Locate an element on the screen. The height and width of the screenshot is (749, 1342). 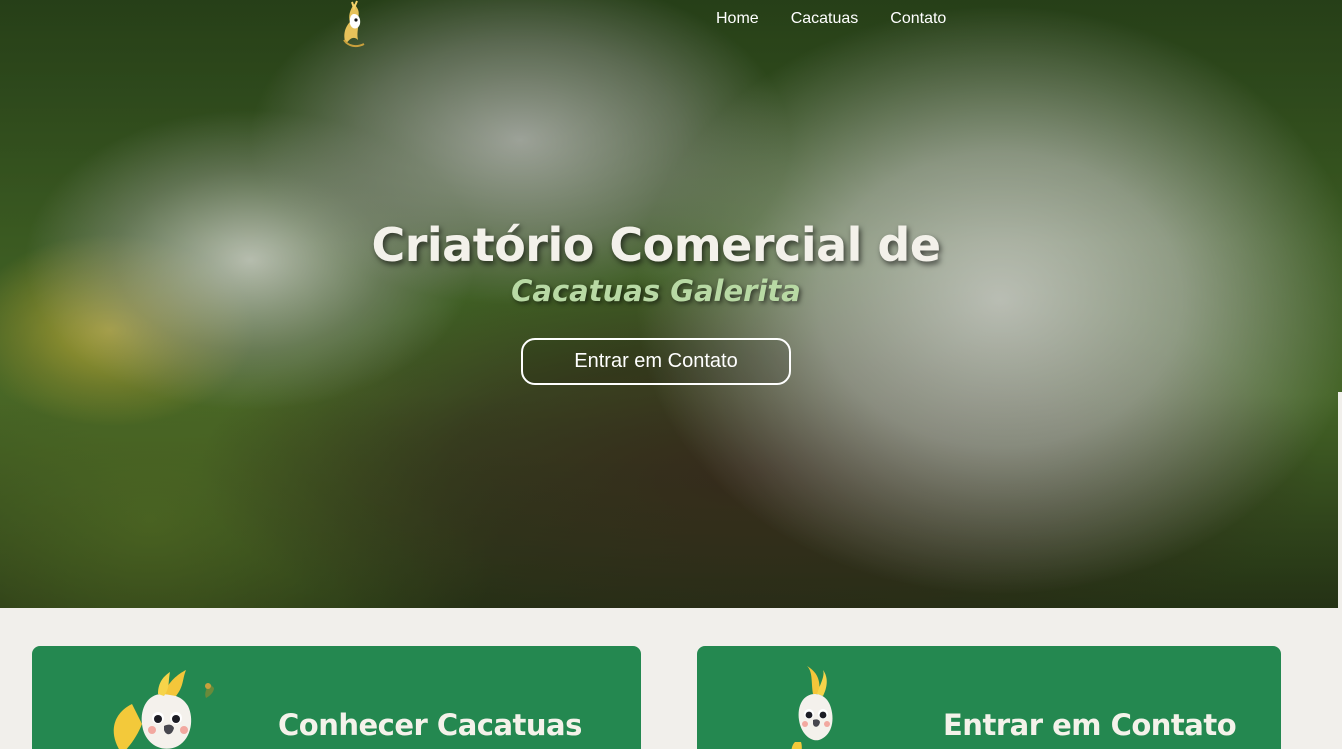
card-title: Entrar em Contato is located at coordinates (1090, 725).